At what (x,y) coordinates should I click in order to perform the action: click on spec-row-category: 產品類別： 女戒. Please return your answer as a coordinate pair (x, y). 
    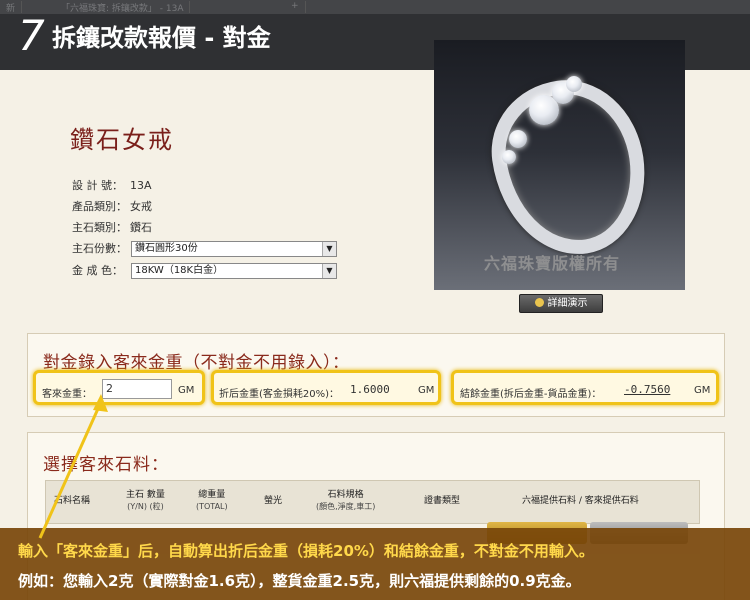
    Looking at the image, I should click on (112, 207).